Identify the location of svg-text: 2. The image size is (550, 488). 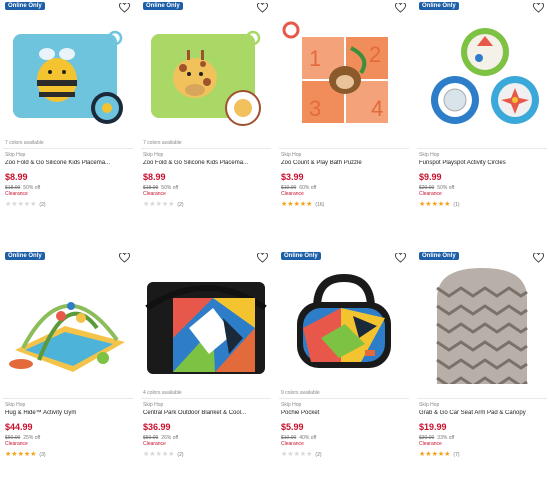
(375, 54).